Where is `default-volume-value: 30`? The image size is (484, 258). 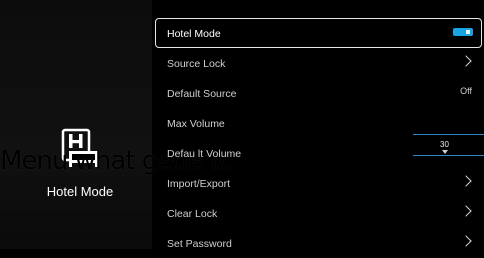 default-volume-value: 30 is located at coordinates (444, 144).